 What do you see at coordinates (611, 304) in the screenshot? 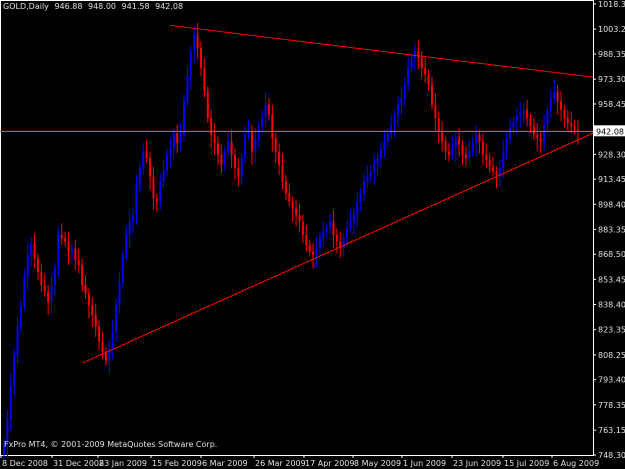
I see `y-tick-label: 838.40` at bounding box center [611, 304].